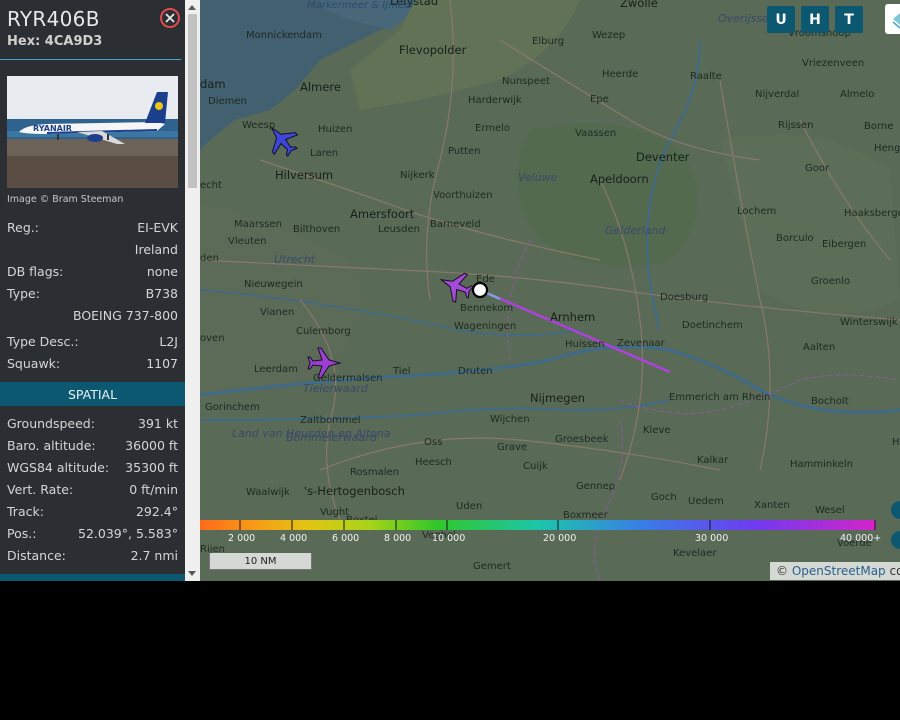 The height and width of the screenshot is (720, 900). I want to click on place-label: Hengelo, so click(887, 148).